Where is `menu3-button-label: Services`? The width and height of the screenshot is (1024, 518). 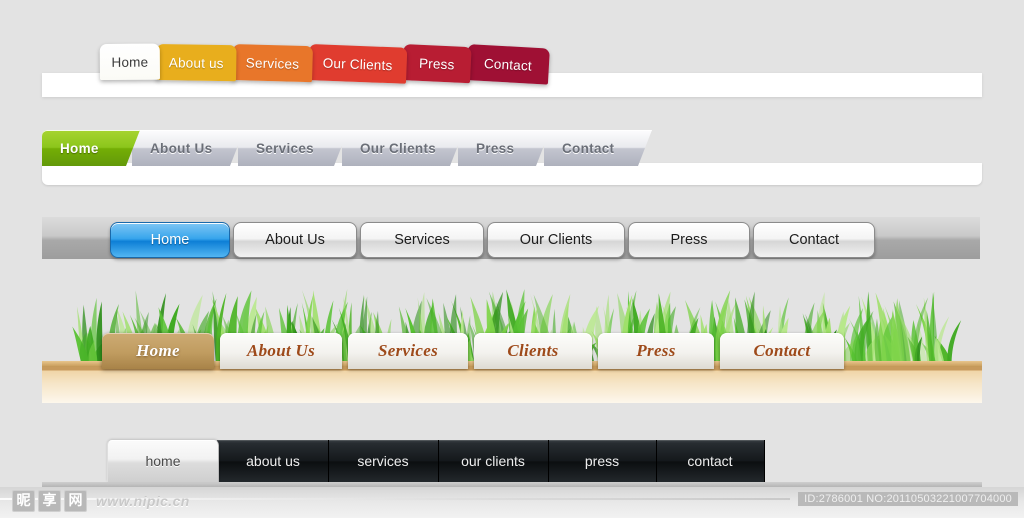 menu3-button-label: Services is located at coordinates (422, 240).